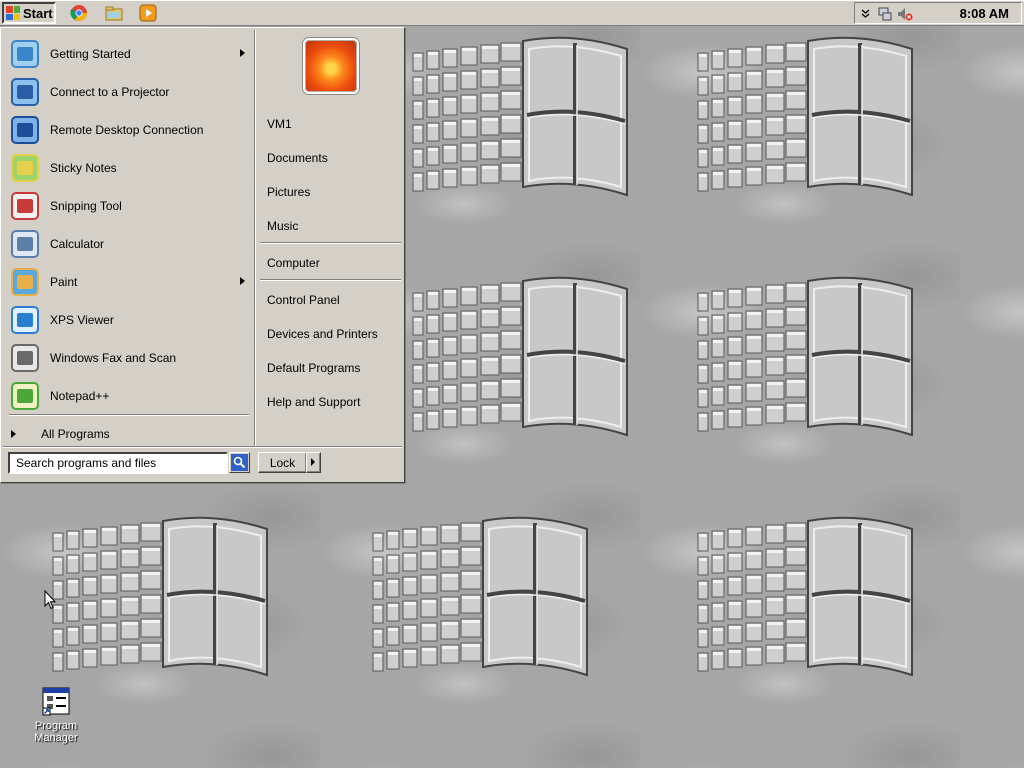 The height and width of the screenshot is (768, 1024). I want to click on program-item-label: Sticky Notes, so click(83, 168).